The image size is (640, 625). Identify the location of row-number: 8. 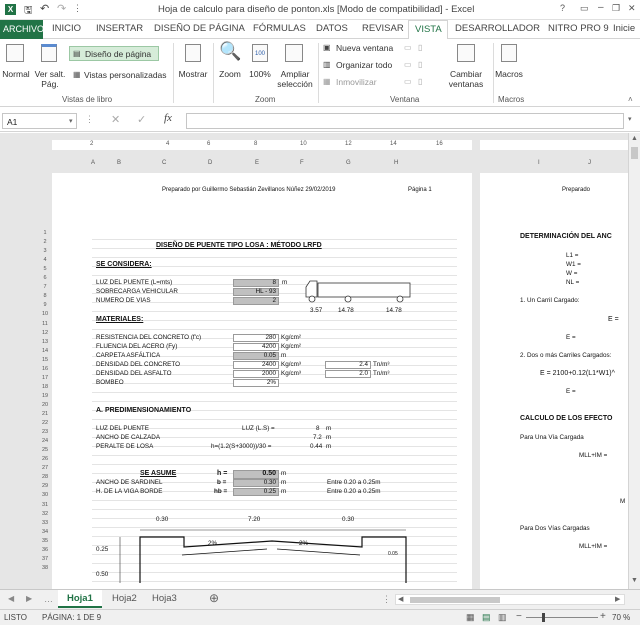
(45, 296).